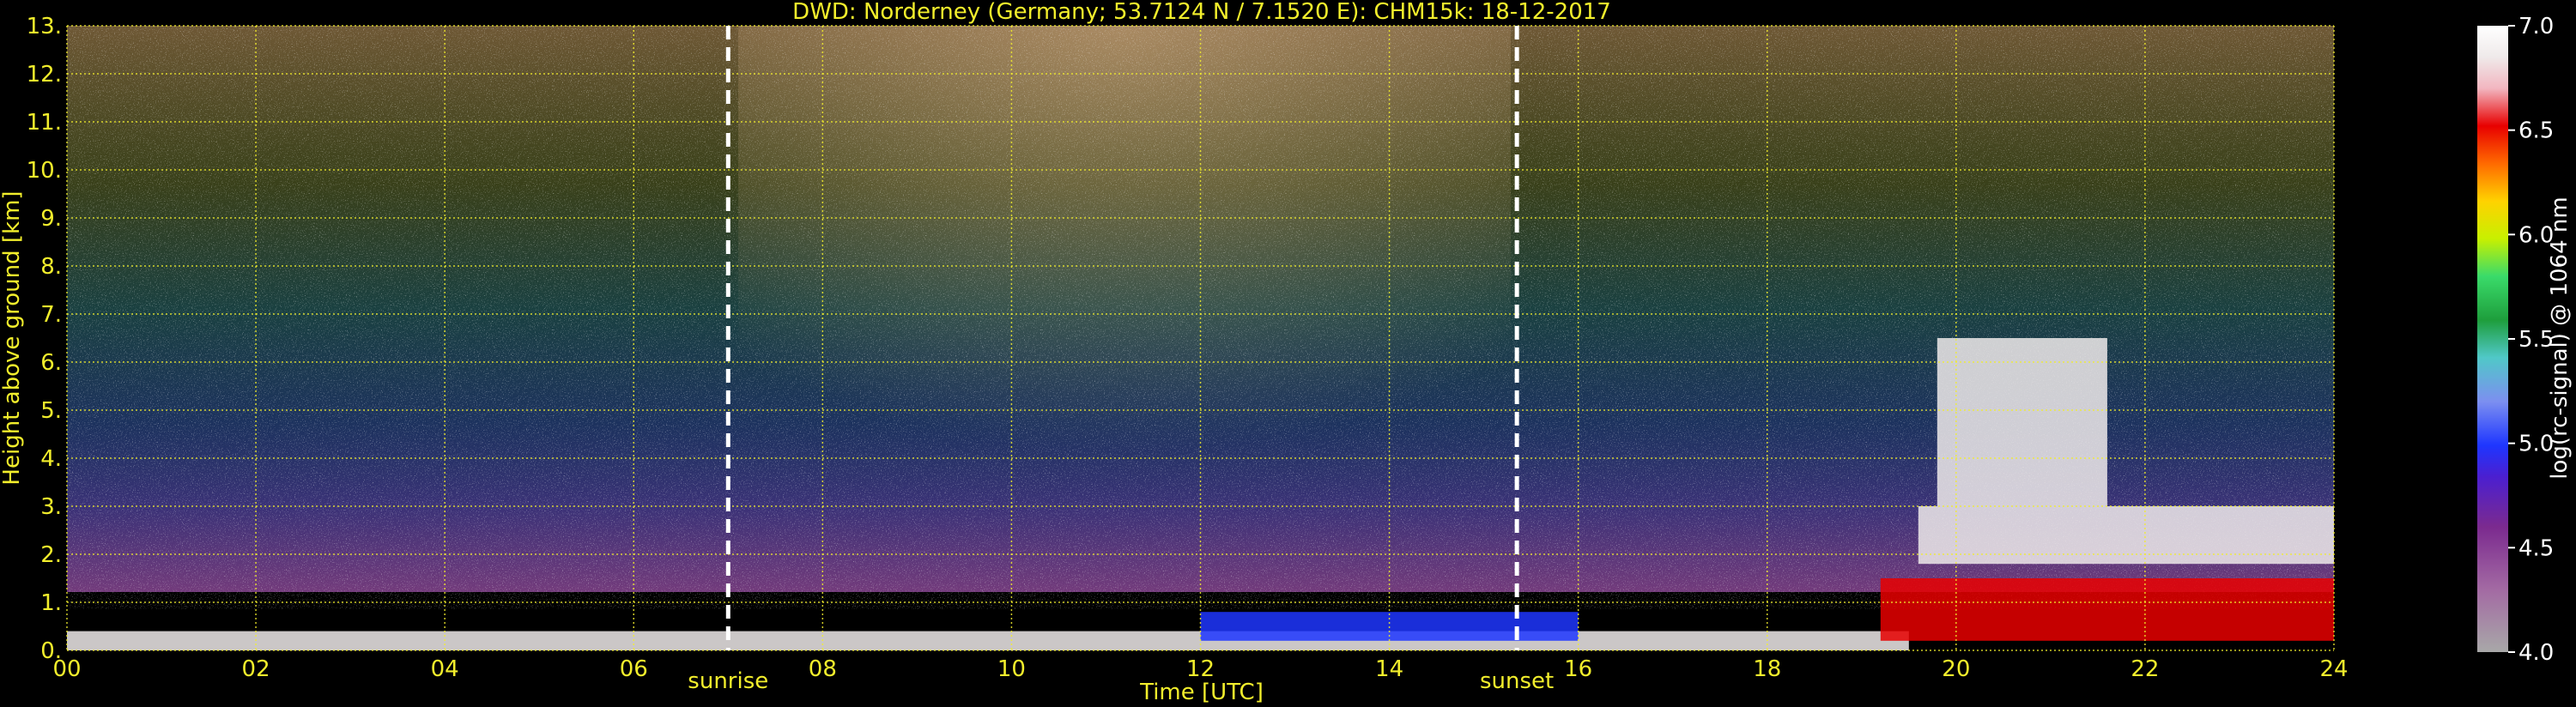  I want to click on y-tick-label: 13., so click(44, 26).